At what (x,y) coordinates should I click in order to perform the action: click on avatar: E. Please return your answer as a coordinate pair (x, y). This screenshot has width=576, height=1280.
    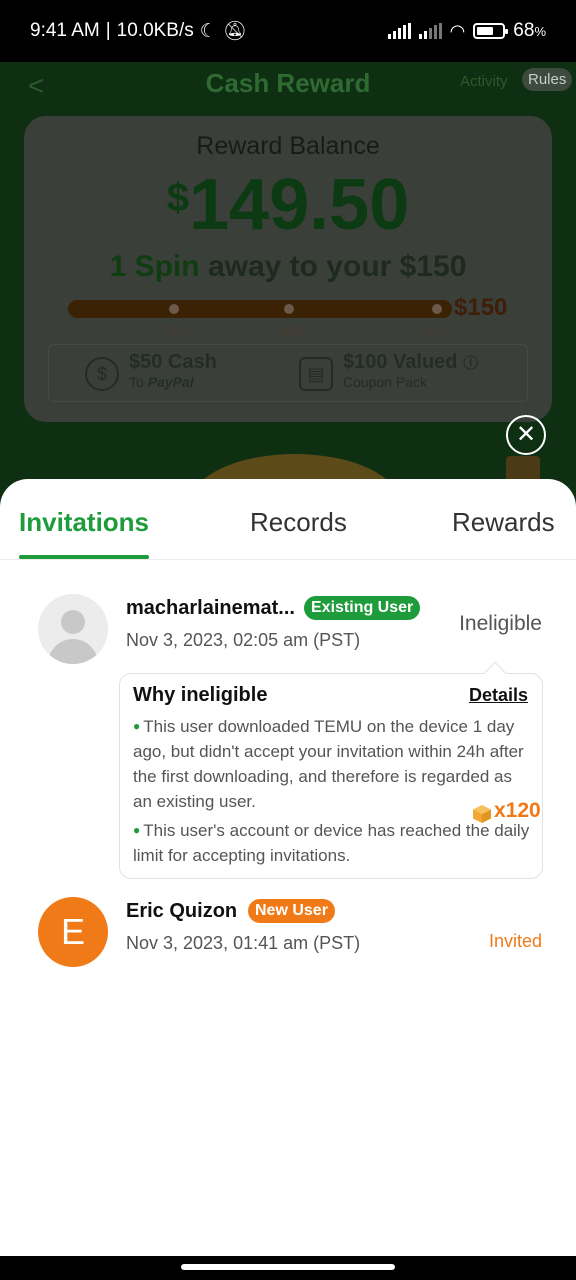
    Looking at the image, I should click on (73, 932).